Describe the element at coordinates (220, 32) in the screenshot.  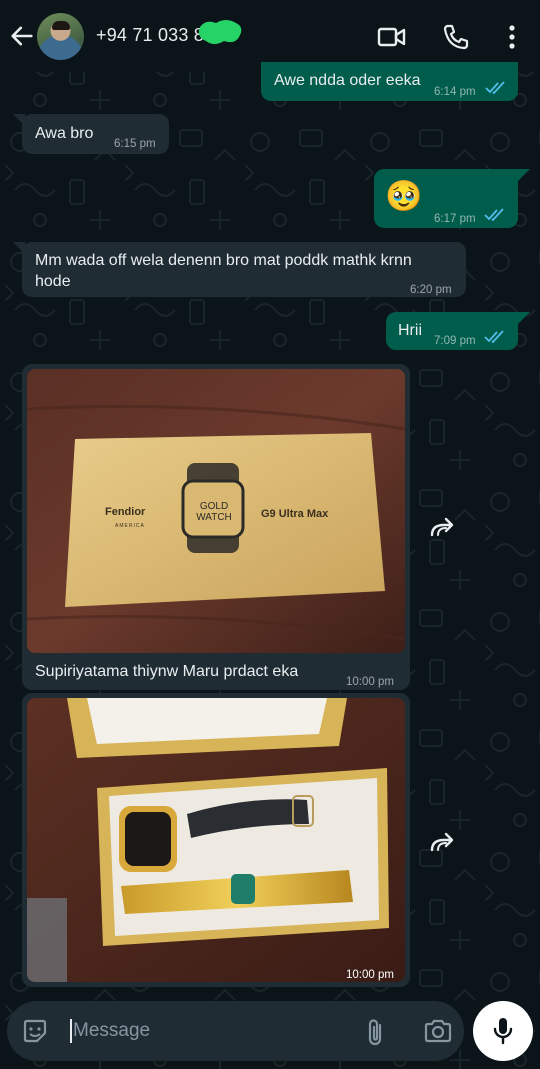
I see `redaction-mark` at that location.